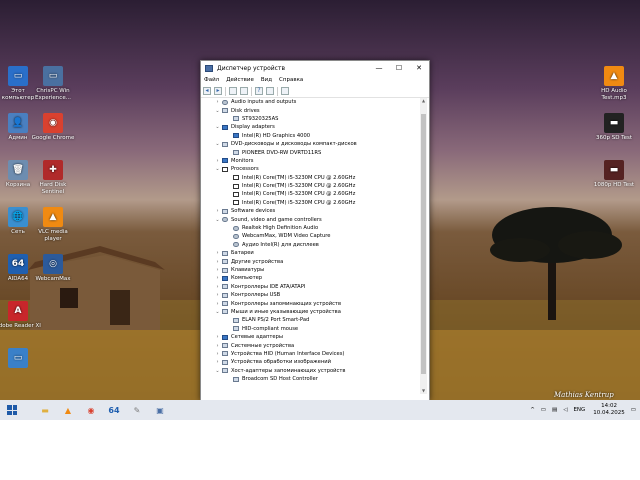 This screenshot has width=640, height=480. Describe the element at coordinates (310, 236) in the screenshot. I see `device-item: WebcamMax, WDM Video Capture` at that location.